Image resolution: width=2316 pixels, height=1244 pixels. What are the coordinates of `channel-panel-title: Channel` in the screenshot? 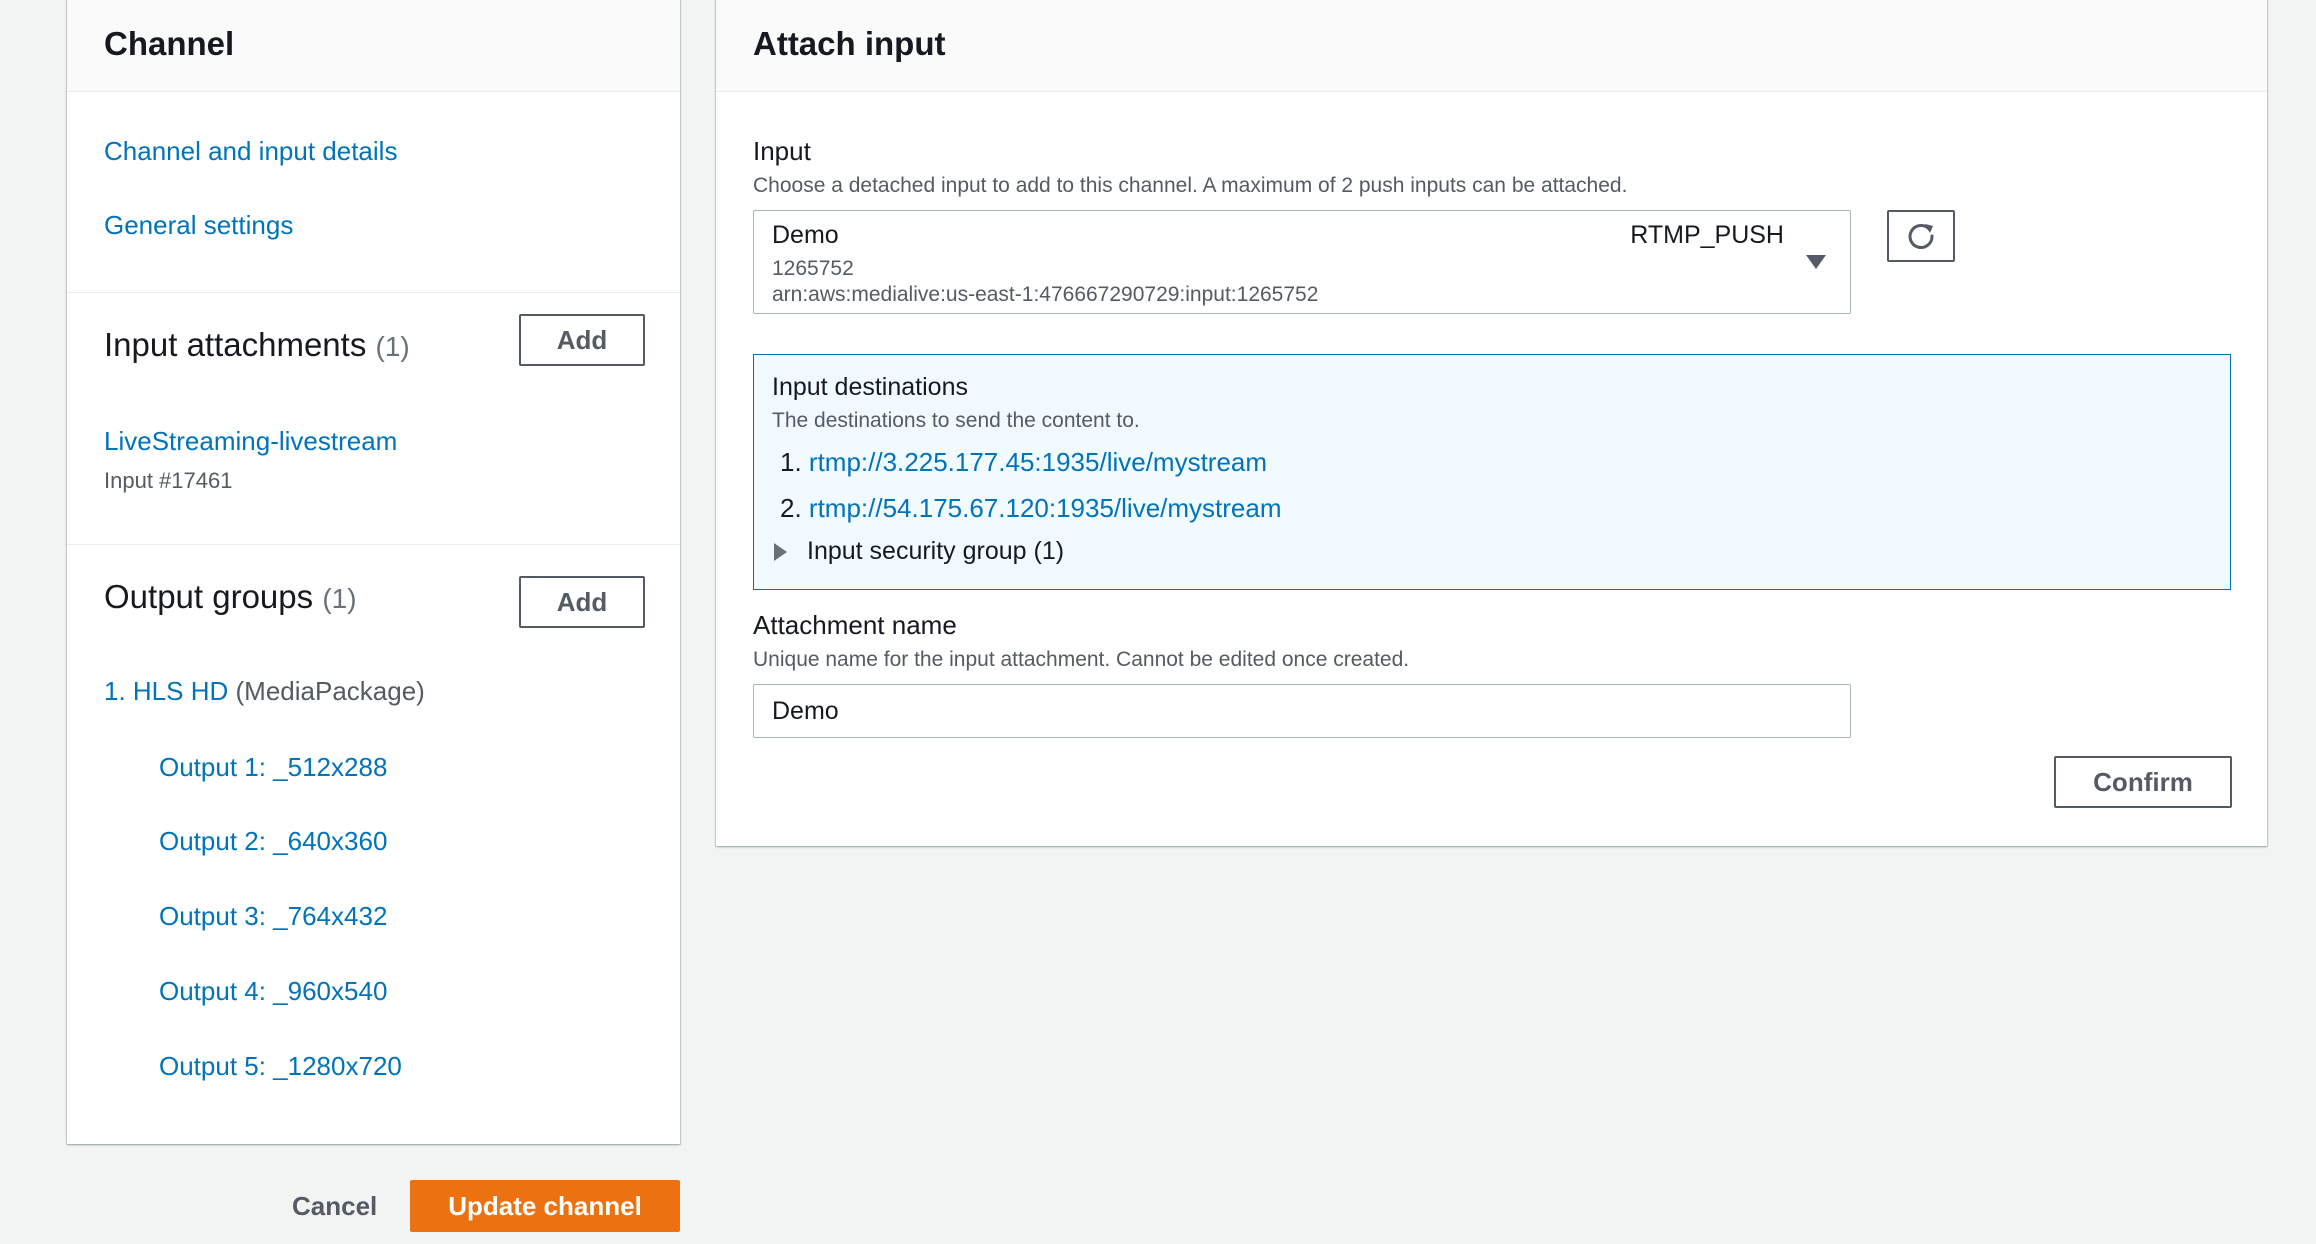 It's located at (169, 43).